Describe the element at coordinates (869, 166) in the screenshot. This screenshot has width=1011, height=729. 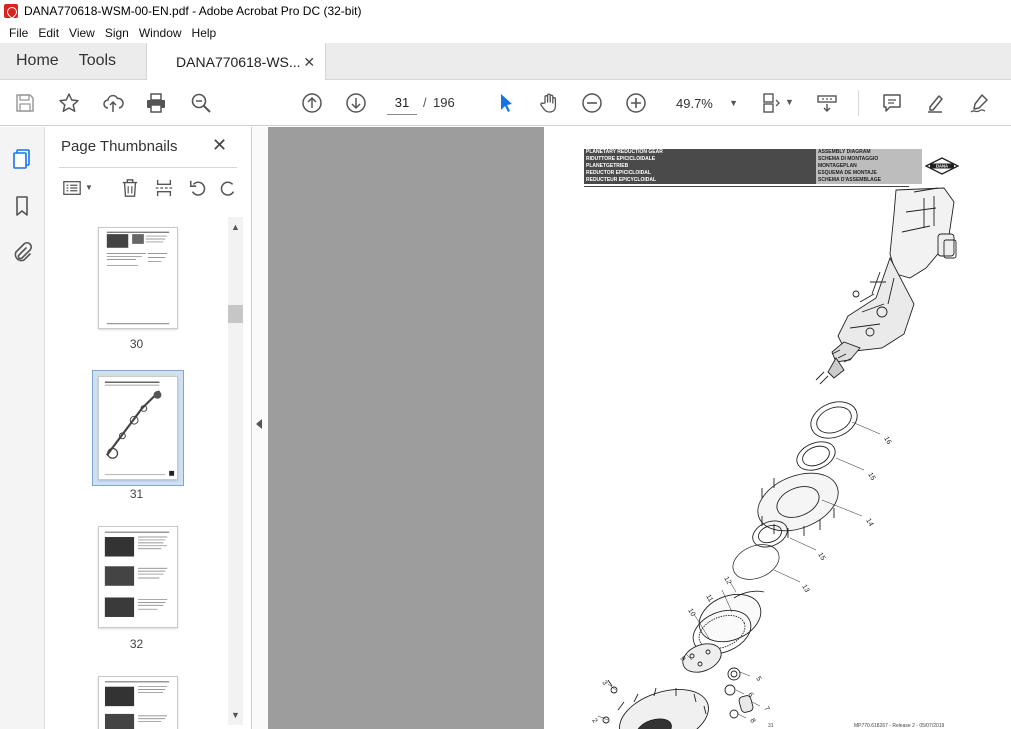
I see `header-cell: MONTAGEPLAN` at that location.